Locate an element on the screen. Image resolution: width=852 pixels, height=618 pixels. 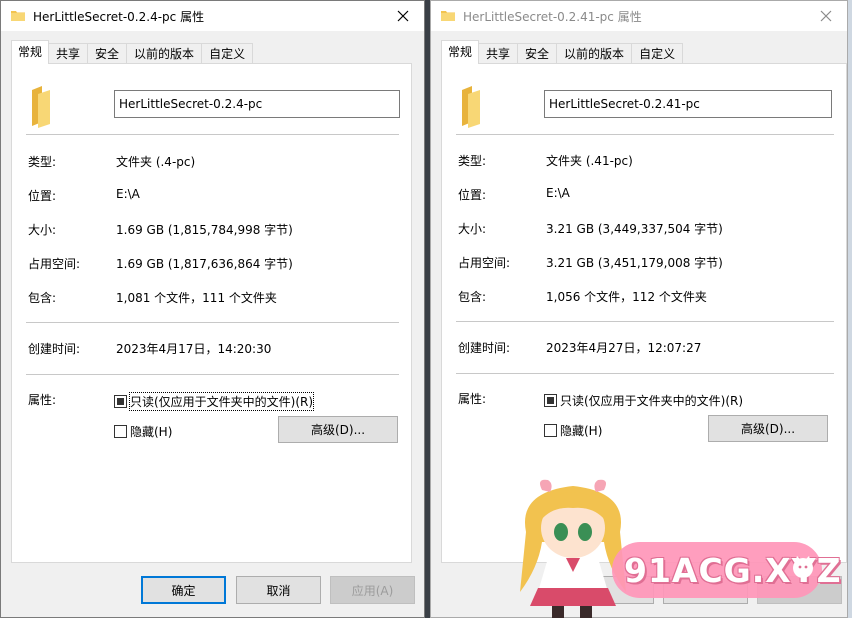
size-value: 3.21 GB (3,449,337,504 字节) is located at coordinates (634, 229).